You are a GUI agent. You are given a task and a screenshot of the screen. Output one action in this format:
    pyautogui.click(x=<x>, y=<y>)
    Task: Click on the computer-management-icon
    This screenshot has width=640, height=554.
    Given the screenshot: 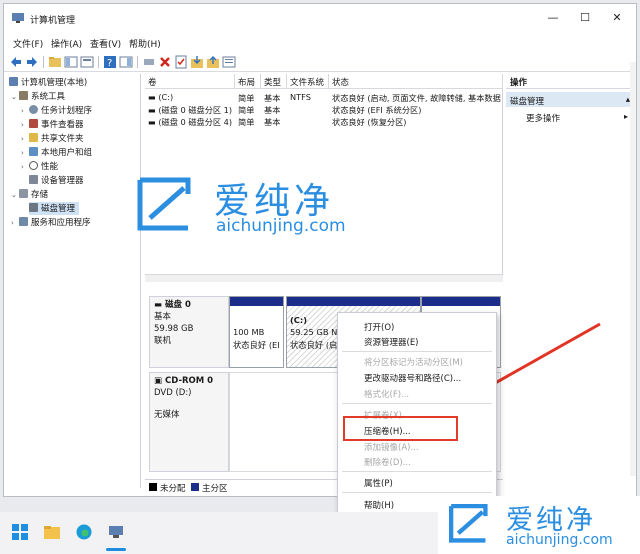 What is the action you would take?
    pyautogui.click(x=18, y=18)
    